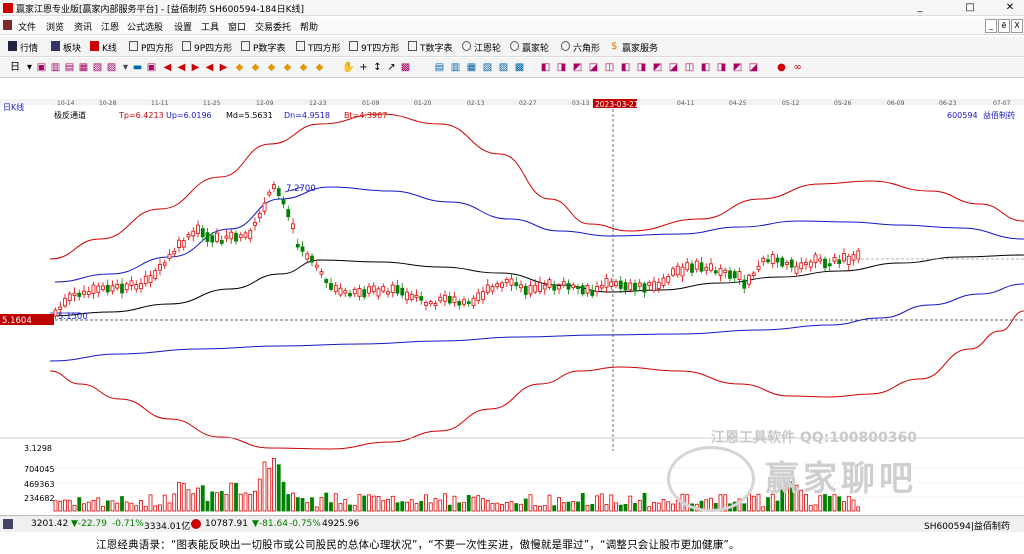 The width and height of the screenshot is (1024, 554). Describe the element at coordinates (1017, 26) in the screenshot. I see `mdi-close-button: X` at that location.